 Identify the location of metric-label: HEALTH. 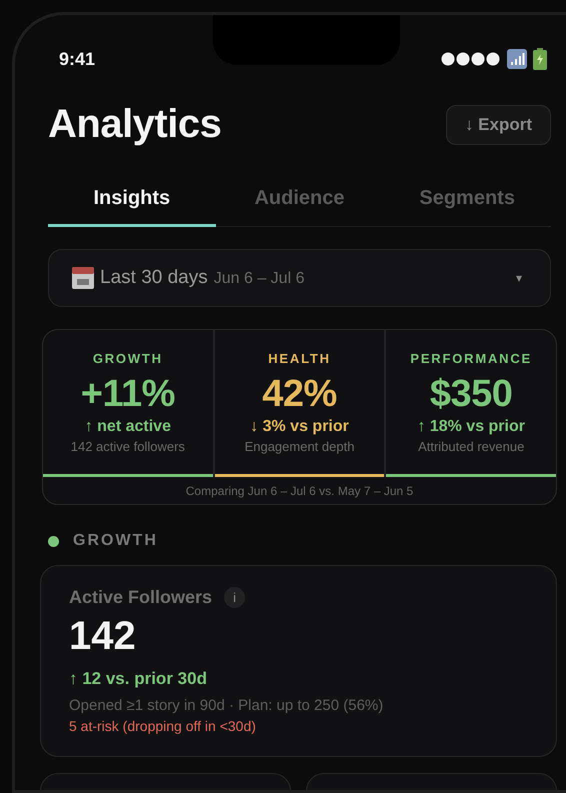
(299, 358).